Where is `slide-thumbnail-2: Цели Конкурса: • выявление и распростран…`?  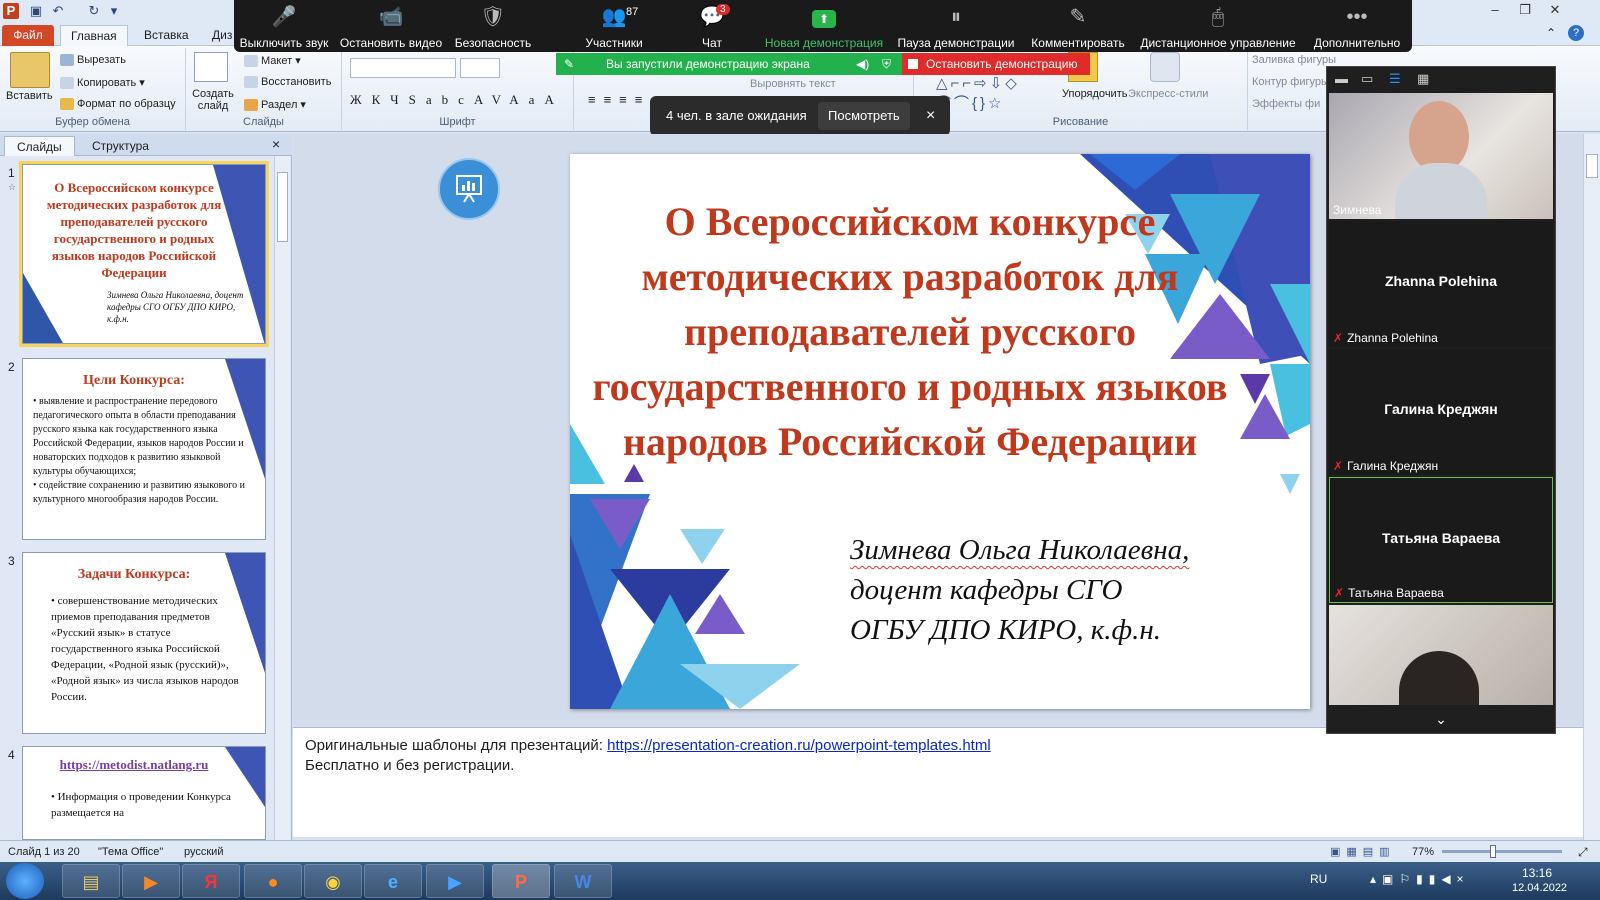
slide-thumbnail-2: Цели Конкурса: • выявление и распростран… is located at coordinates (144, 449).